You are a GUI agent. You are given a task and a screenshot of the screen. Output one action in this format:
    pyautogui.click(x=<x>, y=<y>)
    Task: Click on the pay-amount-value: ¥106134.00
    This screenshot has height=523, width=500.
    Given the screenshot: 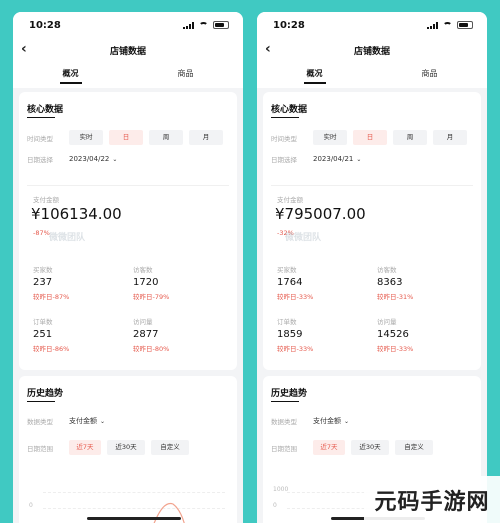 What is the action you would take?
    pyautogui.click(x=76, y=214)
    